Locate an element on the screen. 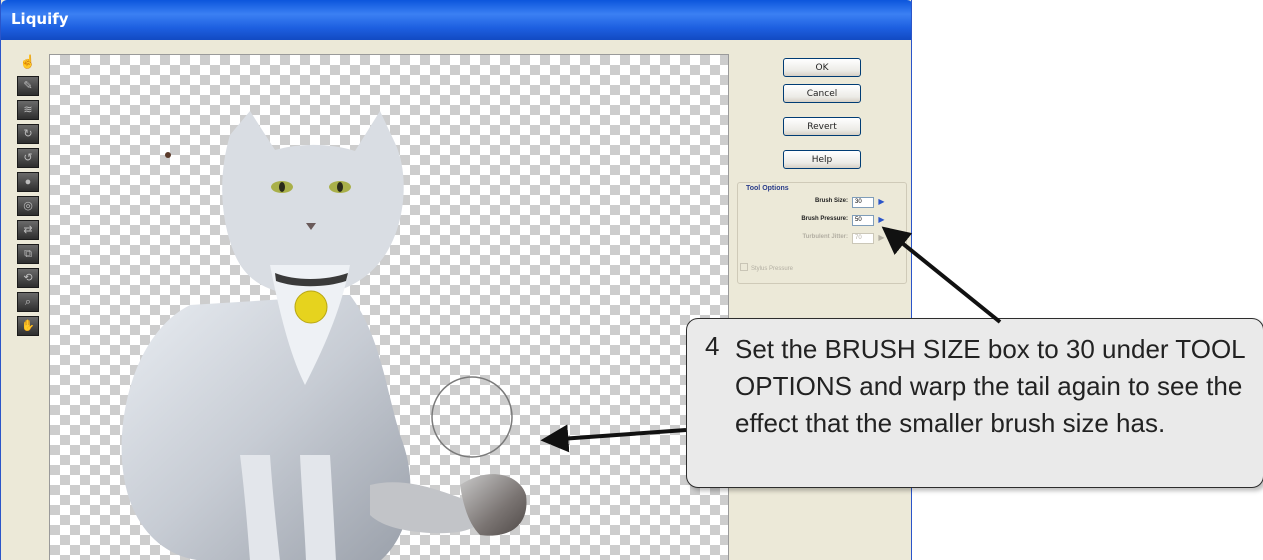  step-number: 4 is located at coordinates (712, 346).